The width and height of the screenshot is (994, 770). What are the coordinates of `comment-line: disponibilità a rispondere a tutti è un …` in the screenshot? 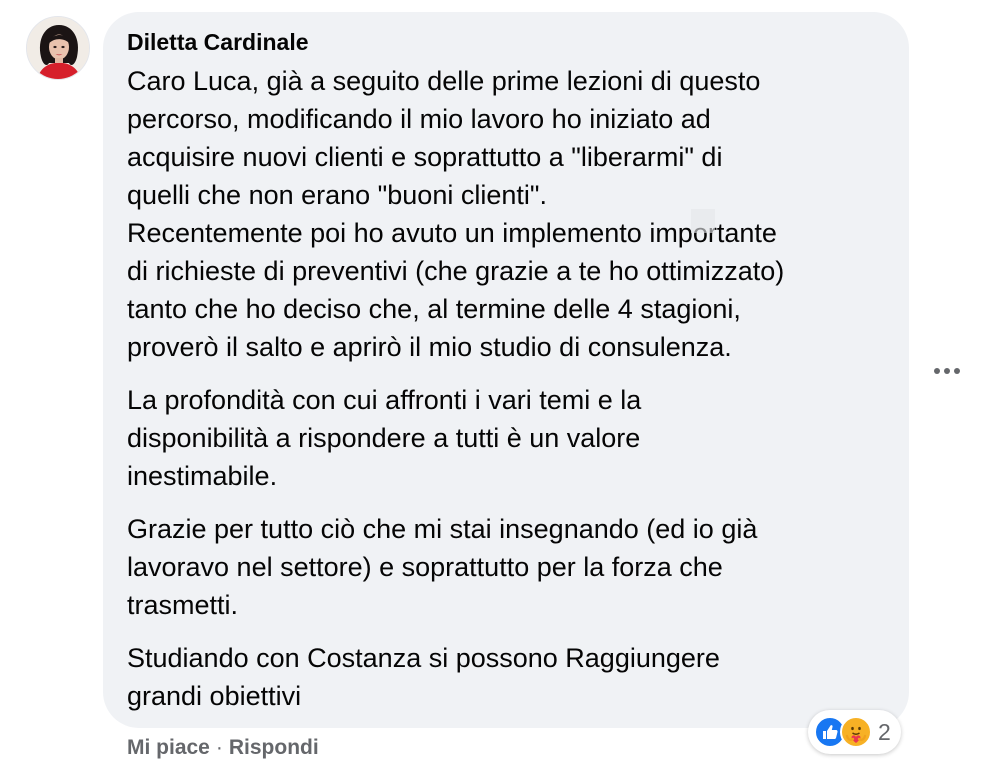 It's located at (384, 438).